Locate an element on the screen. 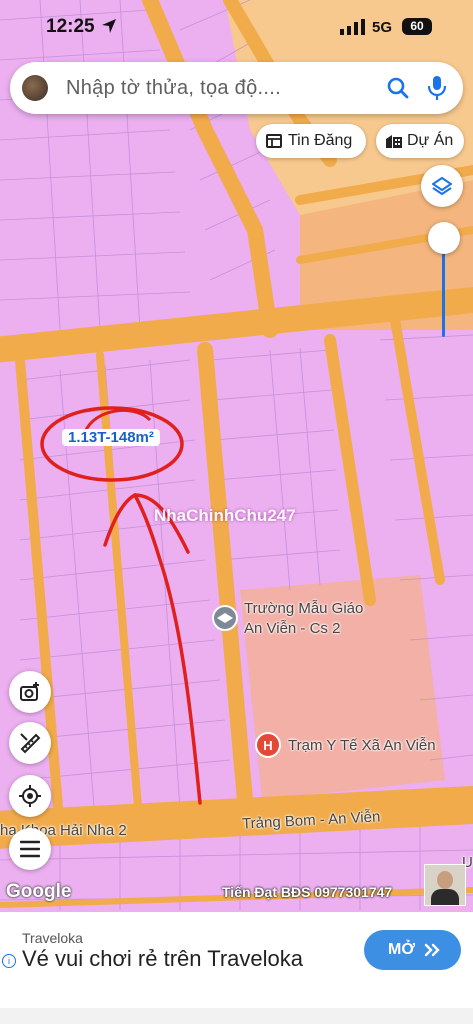 The width and height of the screenshot is (473, 1024). tin-dang-button: Tin Đăng is located at coordinates (311, 141).